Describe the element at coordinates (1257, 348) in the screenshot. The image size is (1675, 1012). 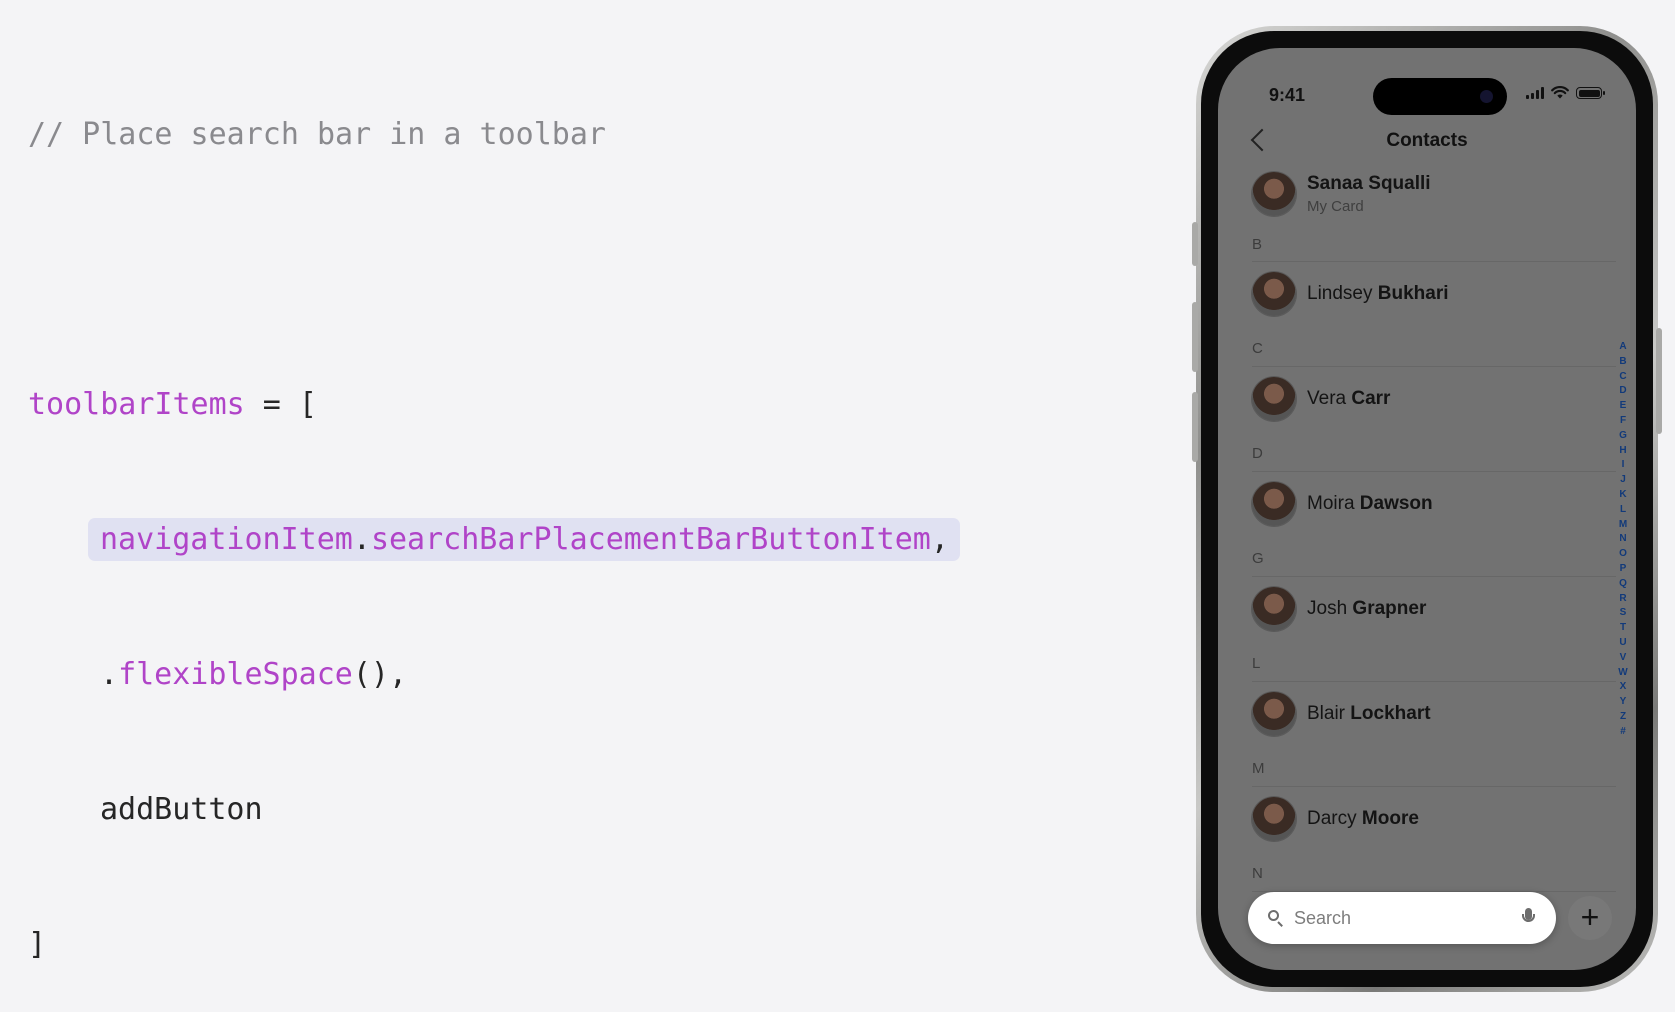
I see `section-header-c: C` at that location.